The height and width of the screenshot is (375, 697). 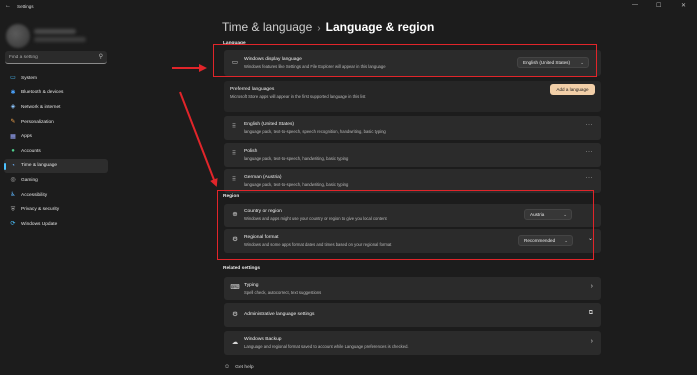 I want to click on search-icon: ⚲, so click(x=100, y=57).